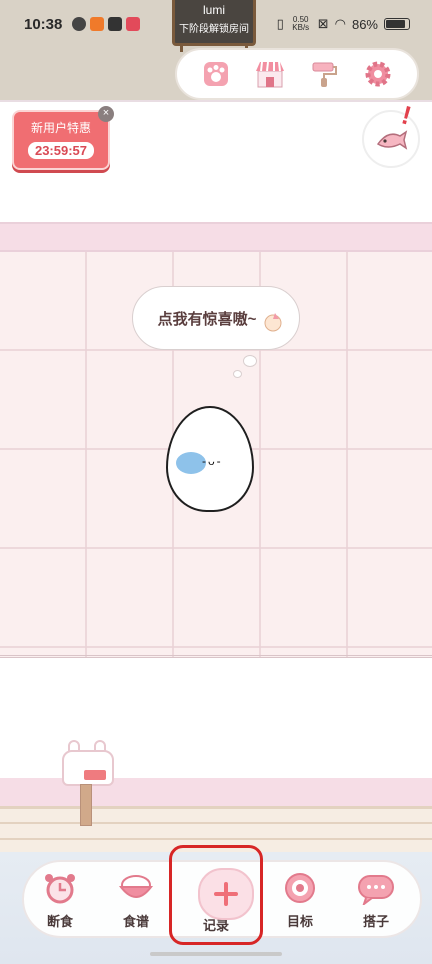 This screenshot has width=432, height=964. What do you see at coordinates (299, 921) in the screenshot?
I see `nav-label: 目标` at bounding box center [299, 921].